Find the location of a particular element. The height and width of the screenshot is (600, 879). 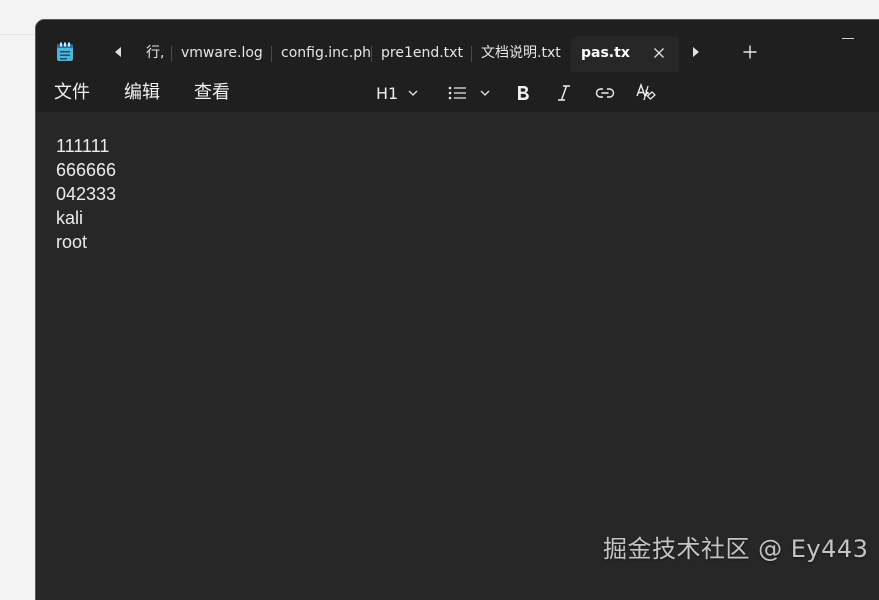

editor-line: root is located at coordinates (72, 242).